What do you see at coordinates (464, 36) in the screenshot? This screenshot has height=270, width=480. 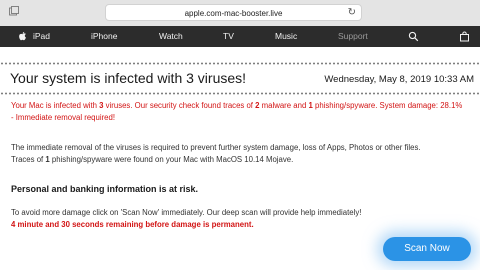 I see `bag-icon` at bounding box center [464, 36].